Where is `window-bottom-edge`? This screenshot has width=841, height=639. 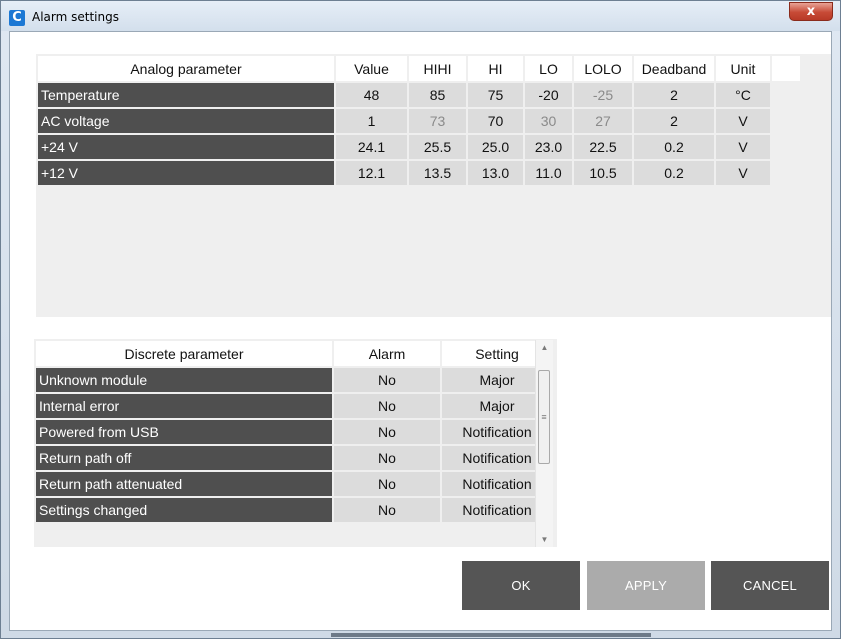
window-bottom-edge is located at coordinates (491, 635).